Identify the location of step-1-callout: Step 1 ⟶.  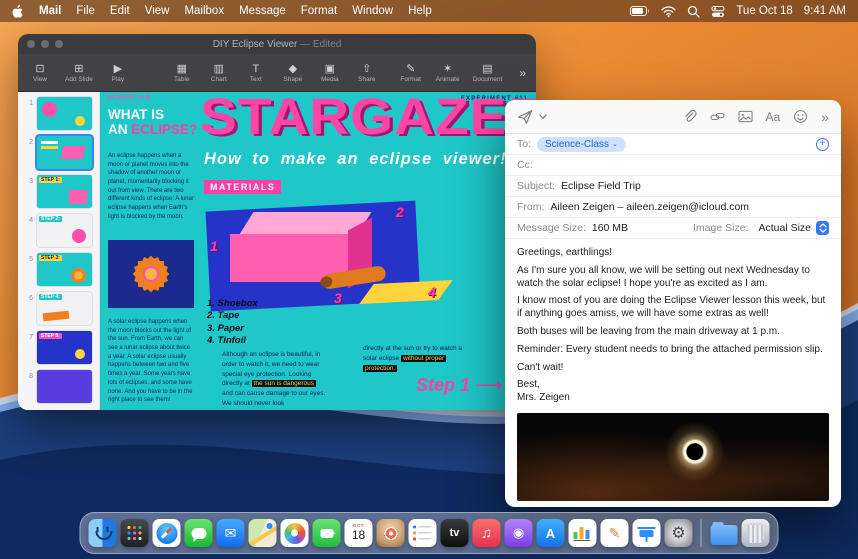
(459, 385).